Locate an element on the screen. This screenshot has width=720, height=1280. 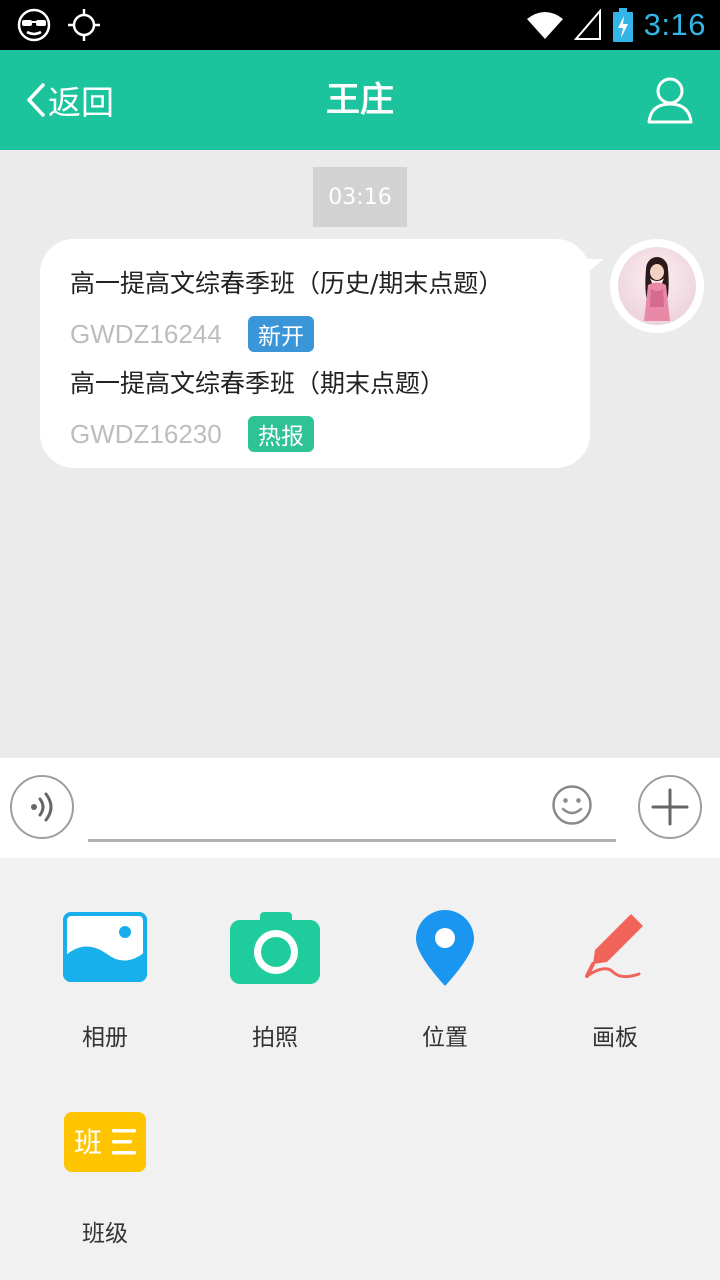
emoji-icon is located at coordinates (572, 805).